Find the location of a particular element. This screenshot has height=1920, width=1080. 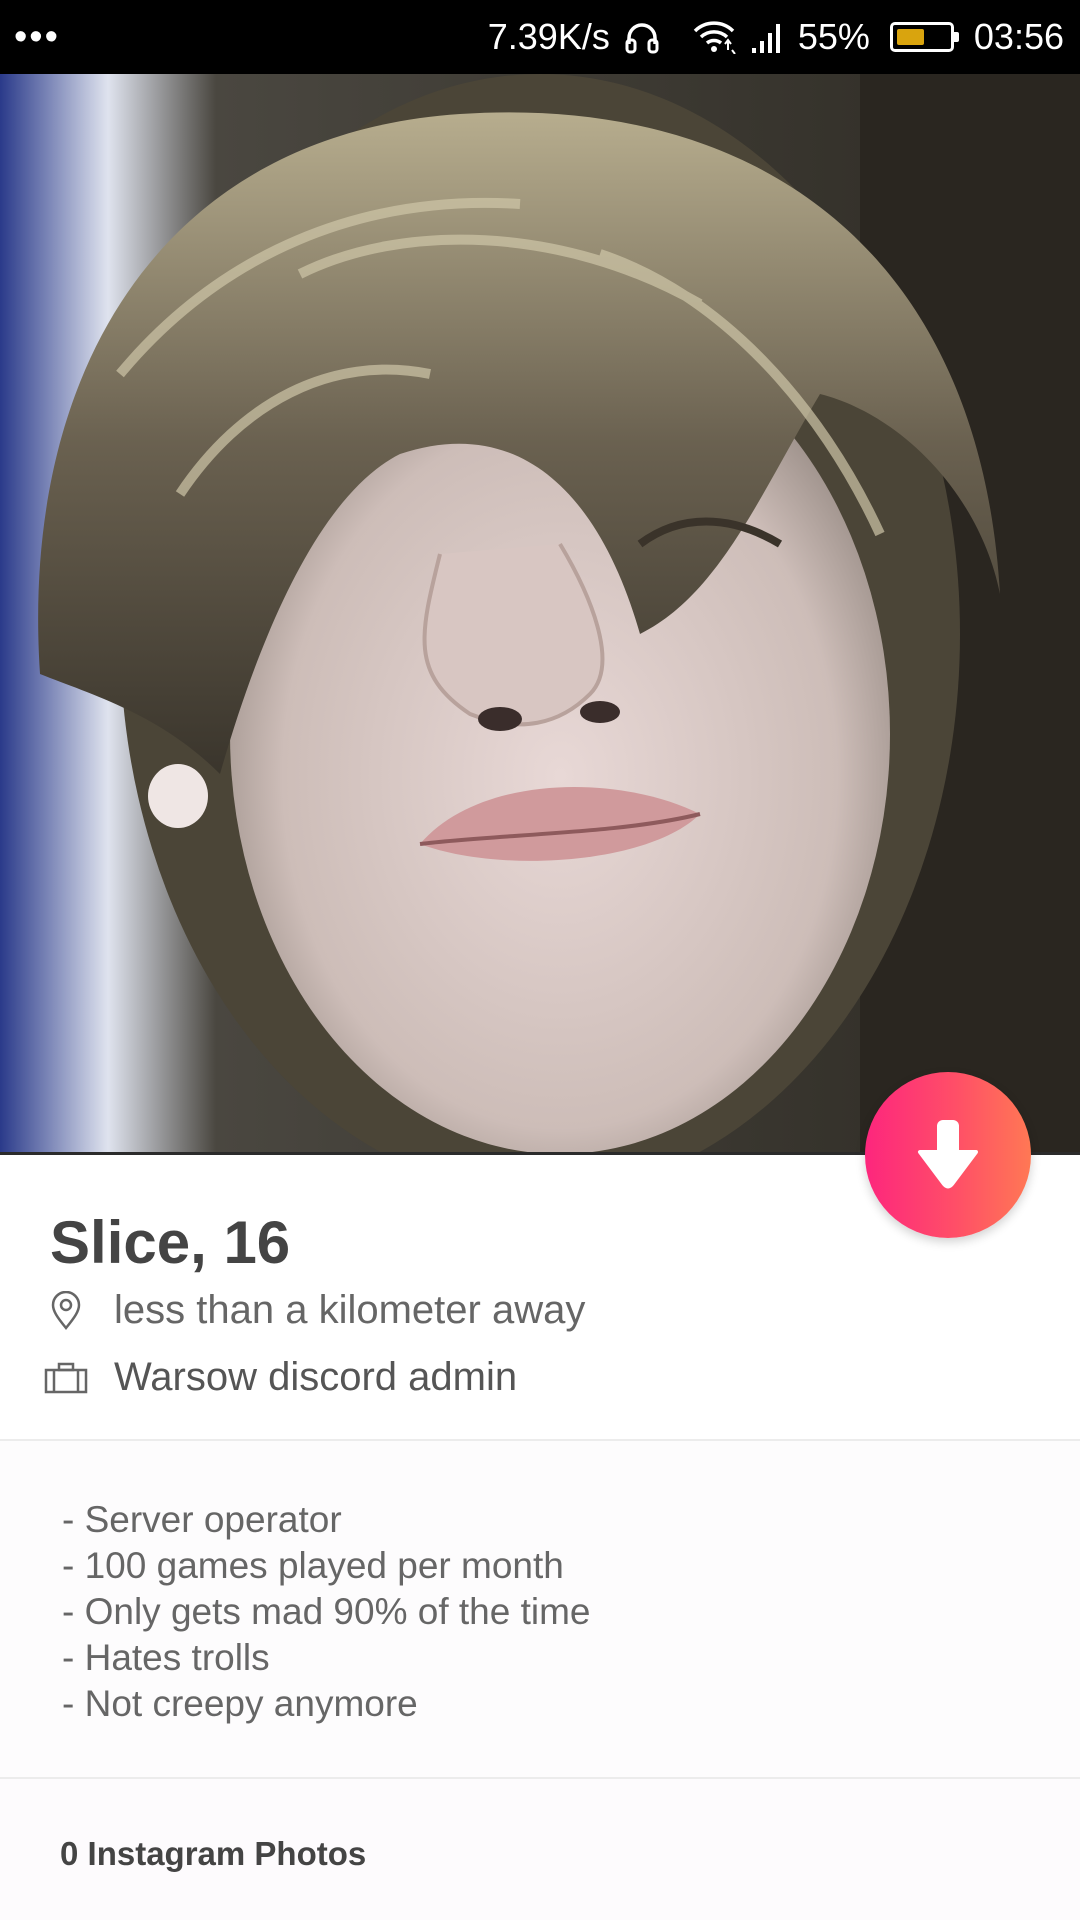

battery-level-fill is located at coordinates (910, 37).